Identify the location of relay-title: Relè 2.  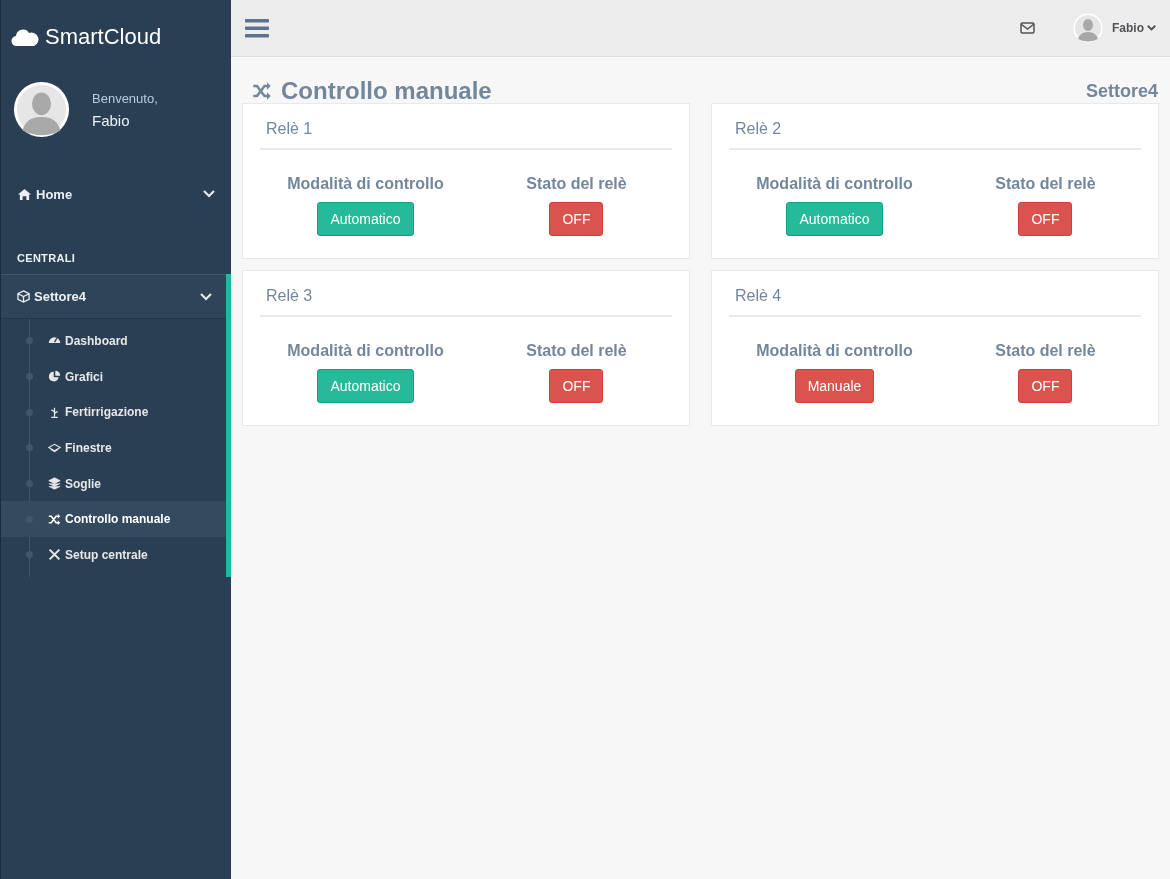
(935, 127).